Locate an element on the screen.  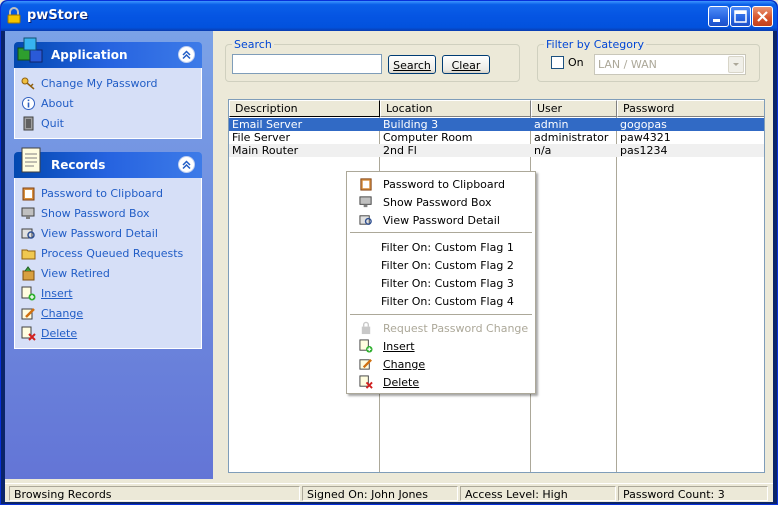
filter-on-checkbox is located at coordinates (557, 62).